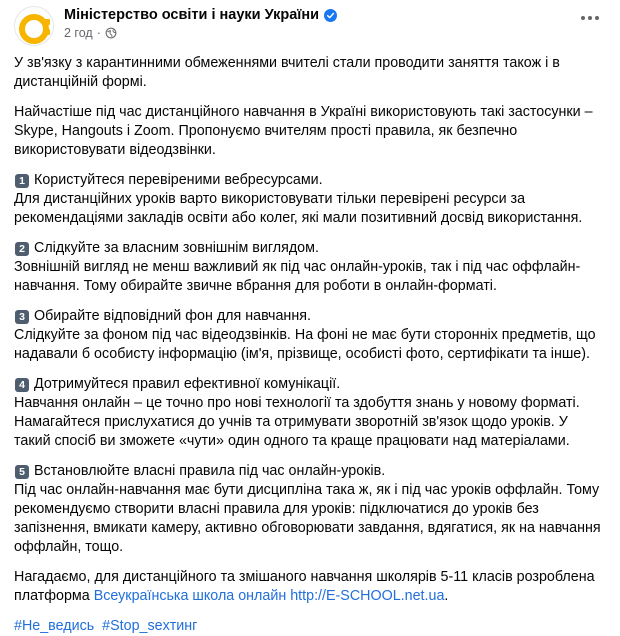  Describe the element at coordinates (34, 26) in the screenshot. I see `page-avatar` at that location.